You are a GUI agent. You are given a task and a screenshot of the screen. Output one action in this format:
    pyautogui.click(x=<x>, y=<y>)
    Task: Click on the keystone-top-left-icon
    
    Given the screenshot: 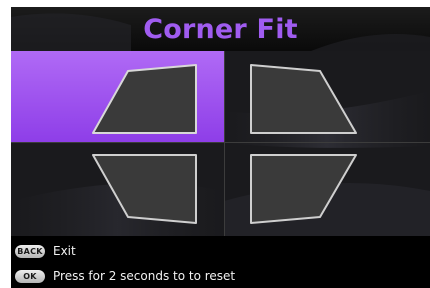 What is the action you would take?
    pyautogui.click(x=144, y=99)
    